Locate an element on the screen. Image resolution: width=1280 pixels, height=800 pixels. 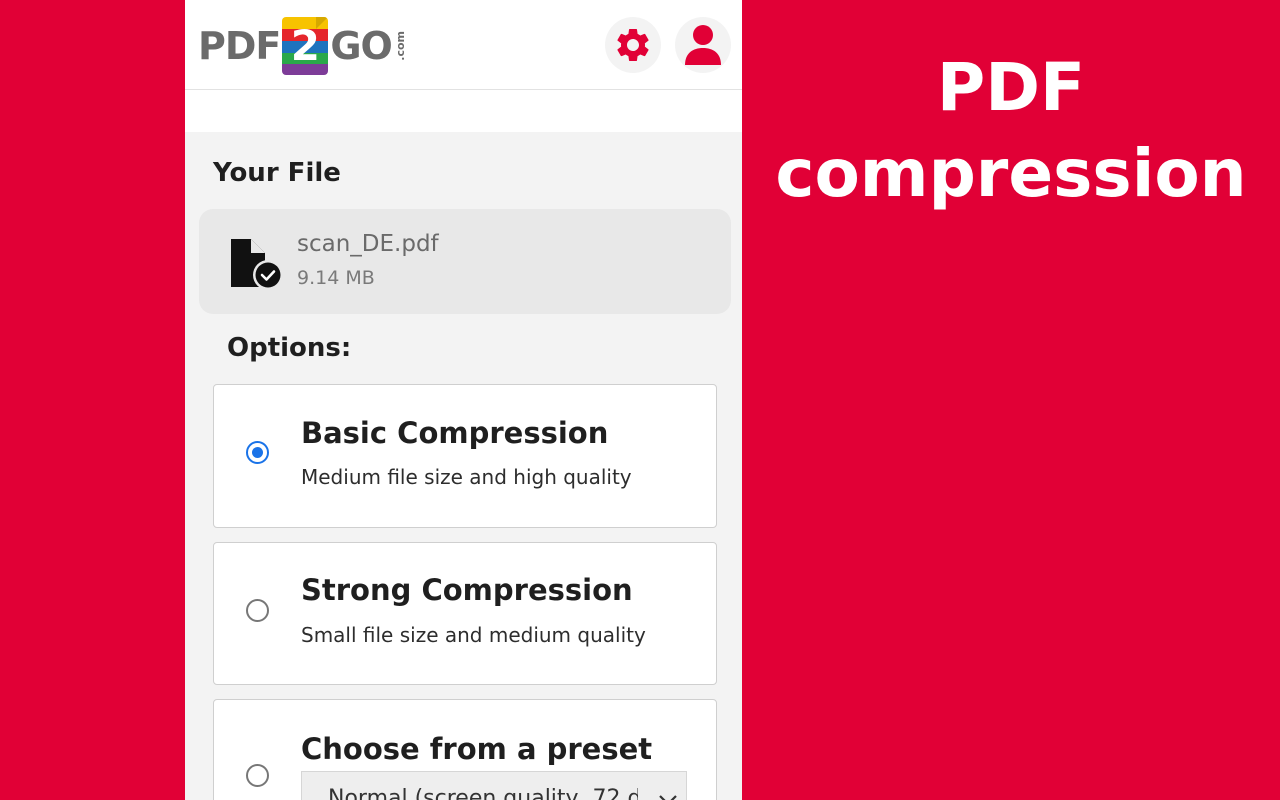
option-title: Strong Compression is located at coordinates (467, 590).